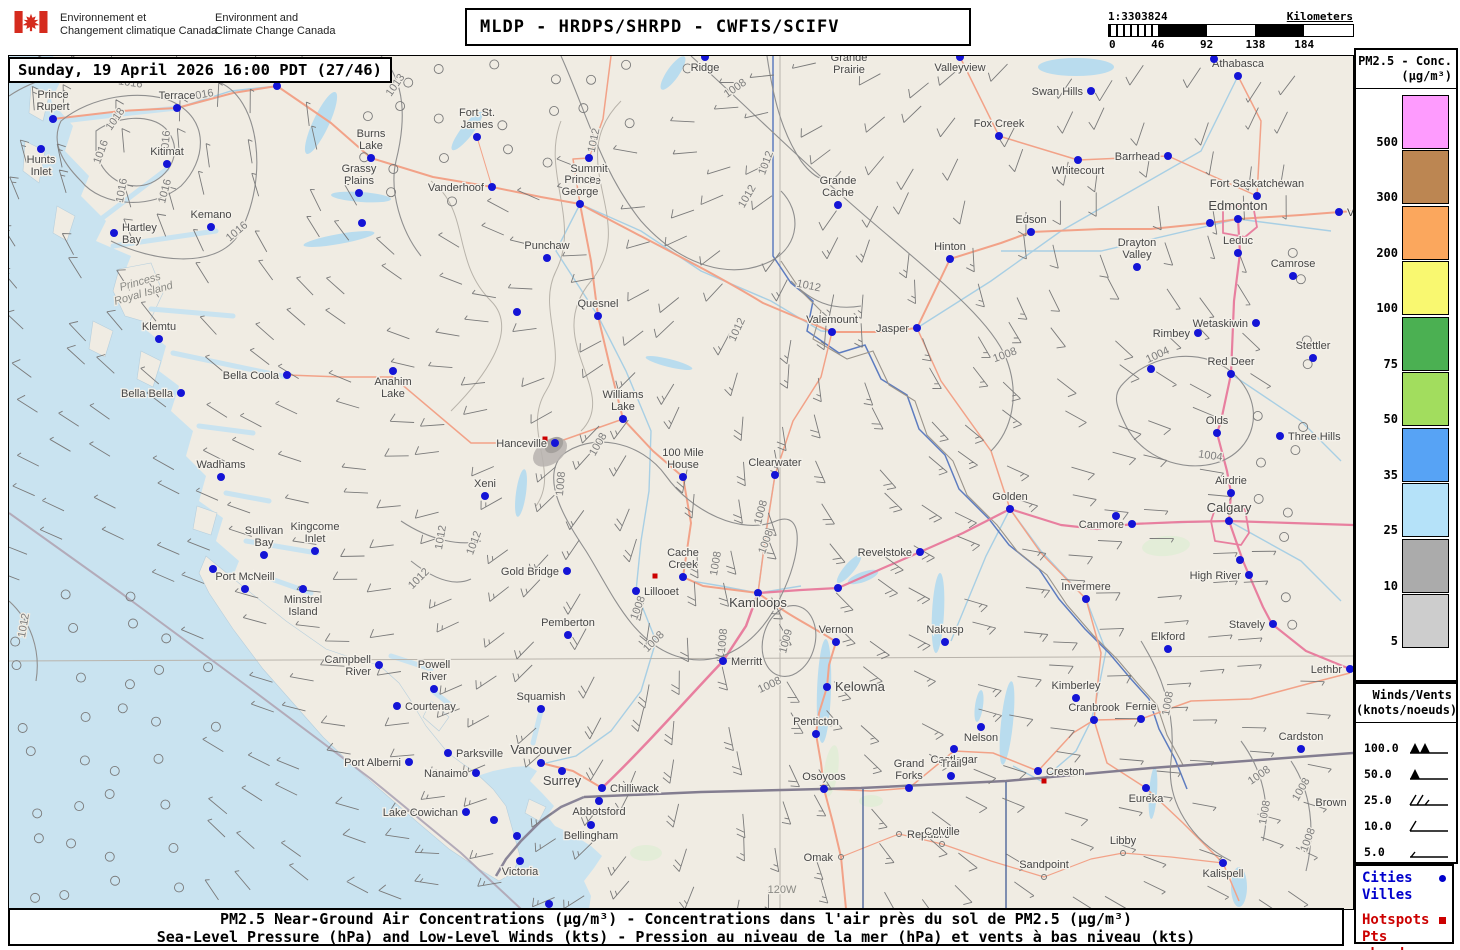 This screenshot has width=1460, height=950. What do you see at coordinates (981, 738) in the screenshot?
I see `city-label: Nelson` at bounding box center [981, 738].